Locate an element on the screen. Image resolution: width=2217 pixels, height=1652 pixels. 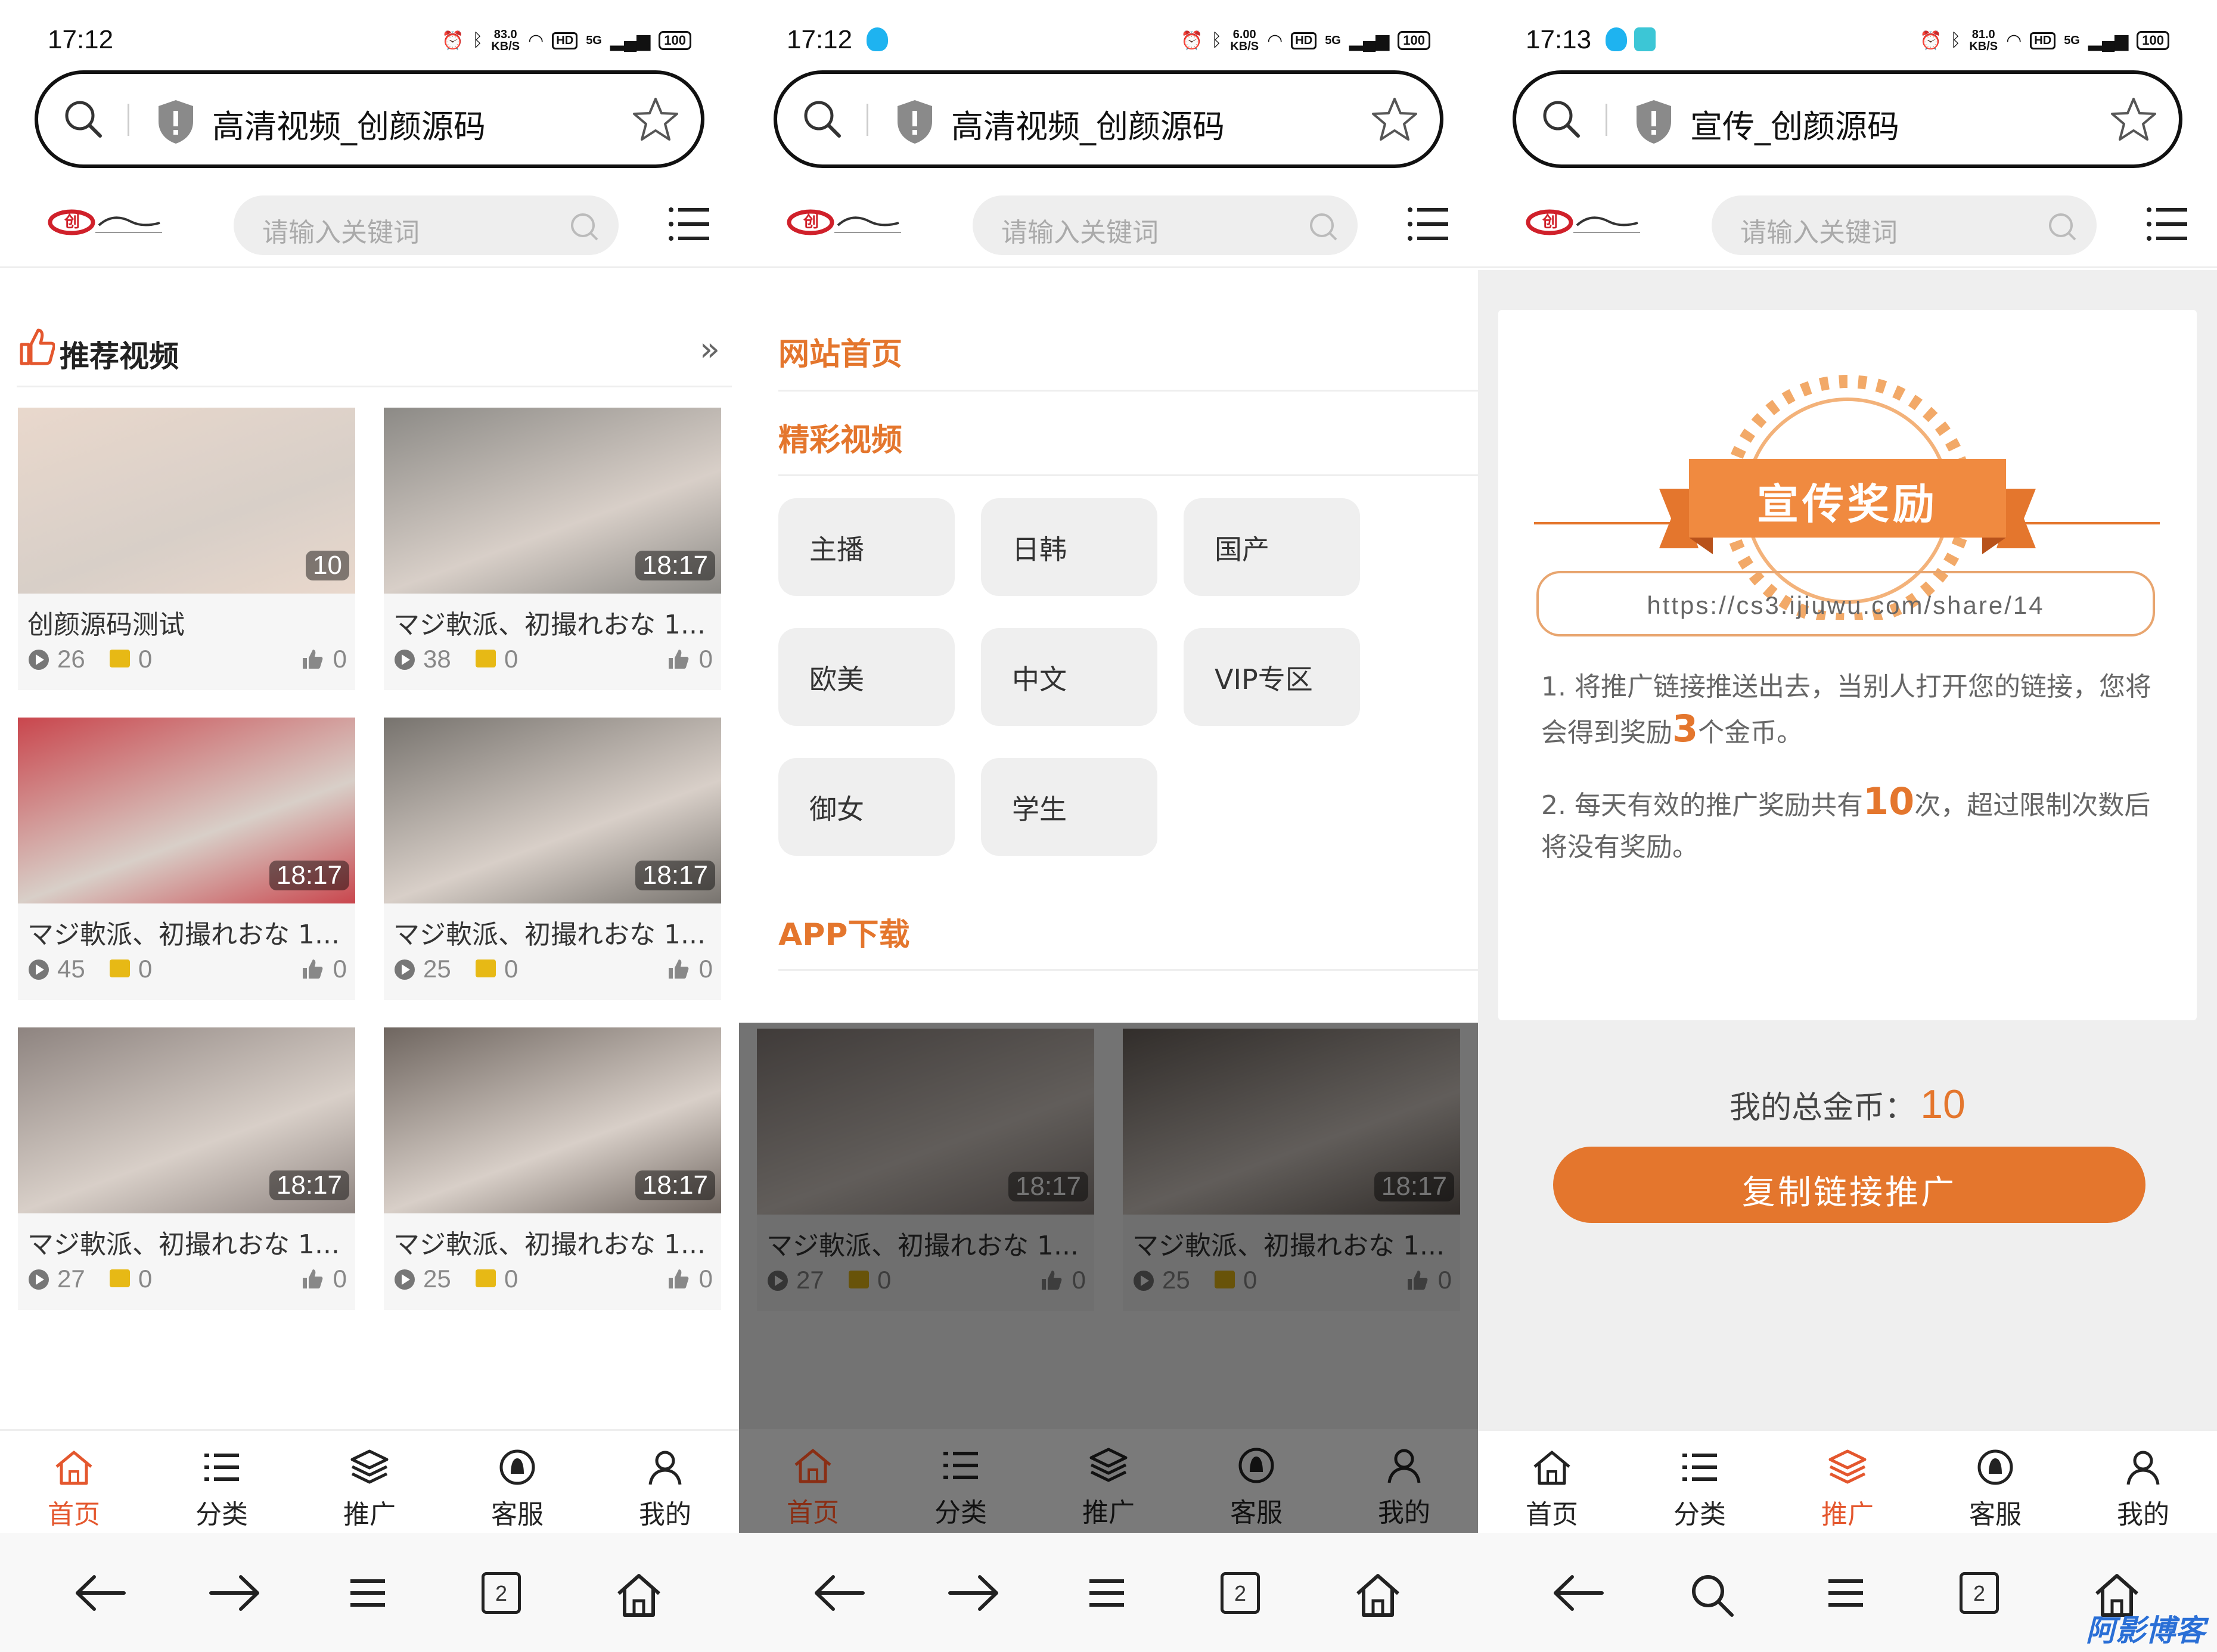
category-chip: 主播 is located at coordinates (866, 547).